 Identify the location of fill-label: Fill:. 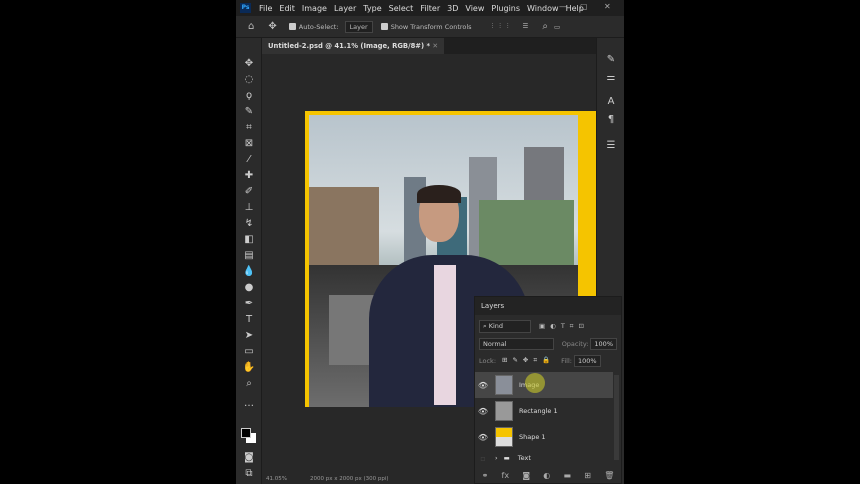
(566, 360).